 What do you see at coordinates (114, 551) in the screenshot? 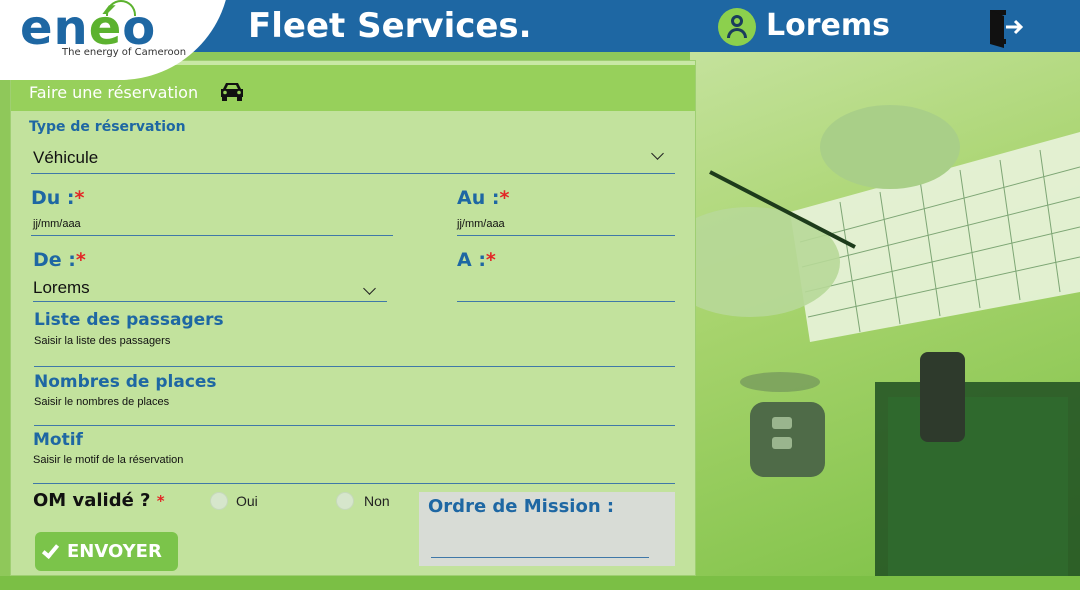
I see `submit-button-label: ENVOYER` at bounding box center [114, 551].